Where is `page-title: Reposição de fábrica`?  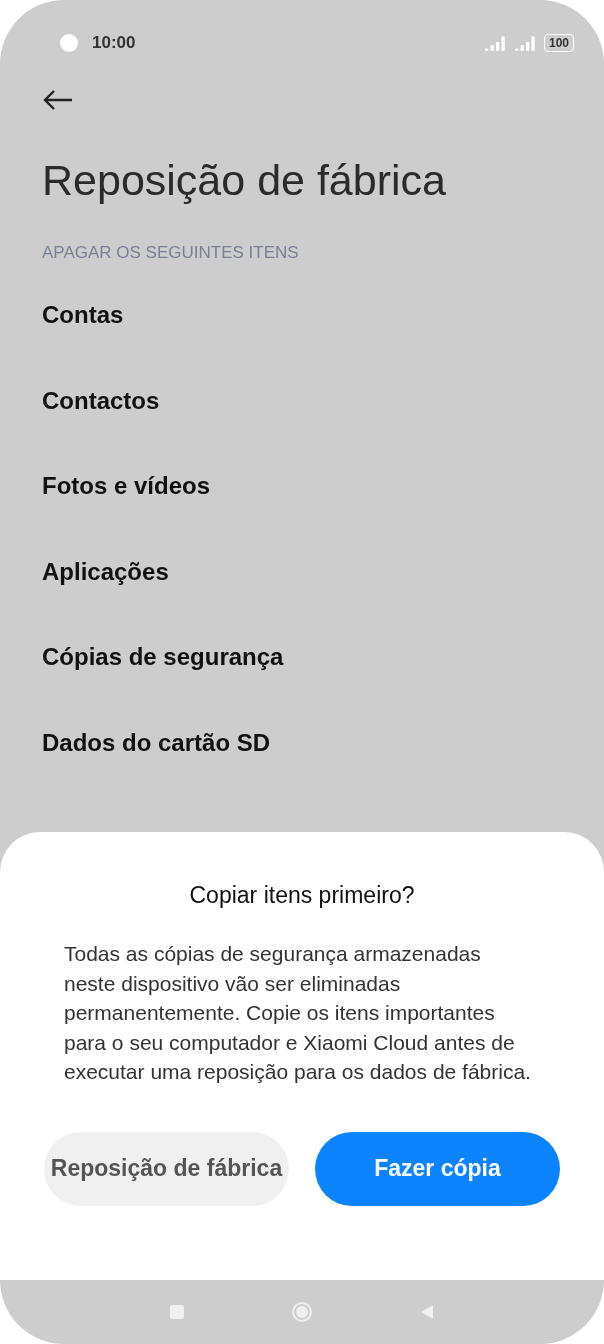 page-title: Reposição de fábrica is located at coordinates (244, 180).